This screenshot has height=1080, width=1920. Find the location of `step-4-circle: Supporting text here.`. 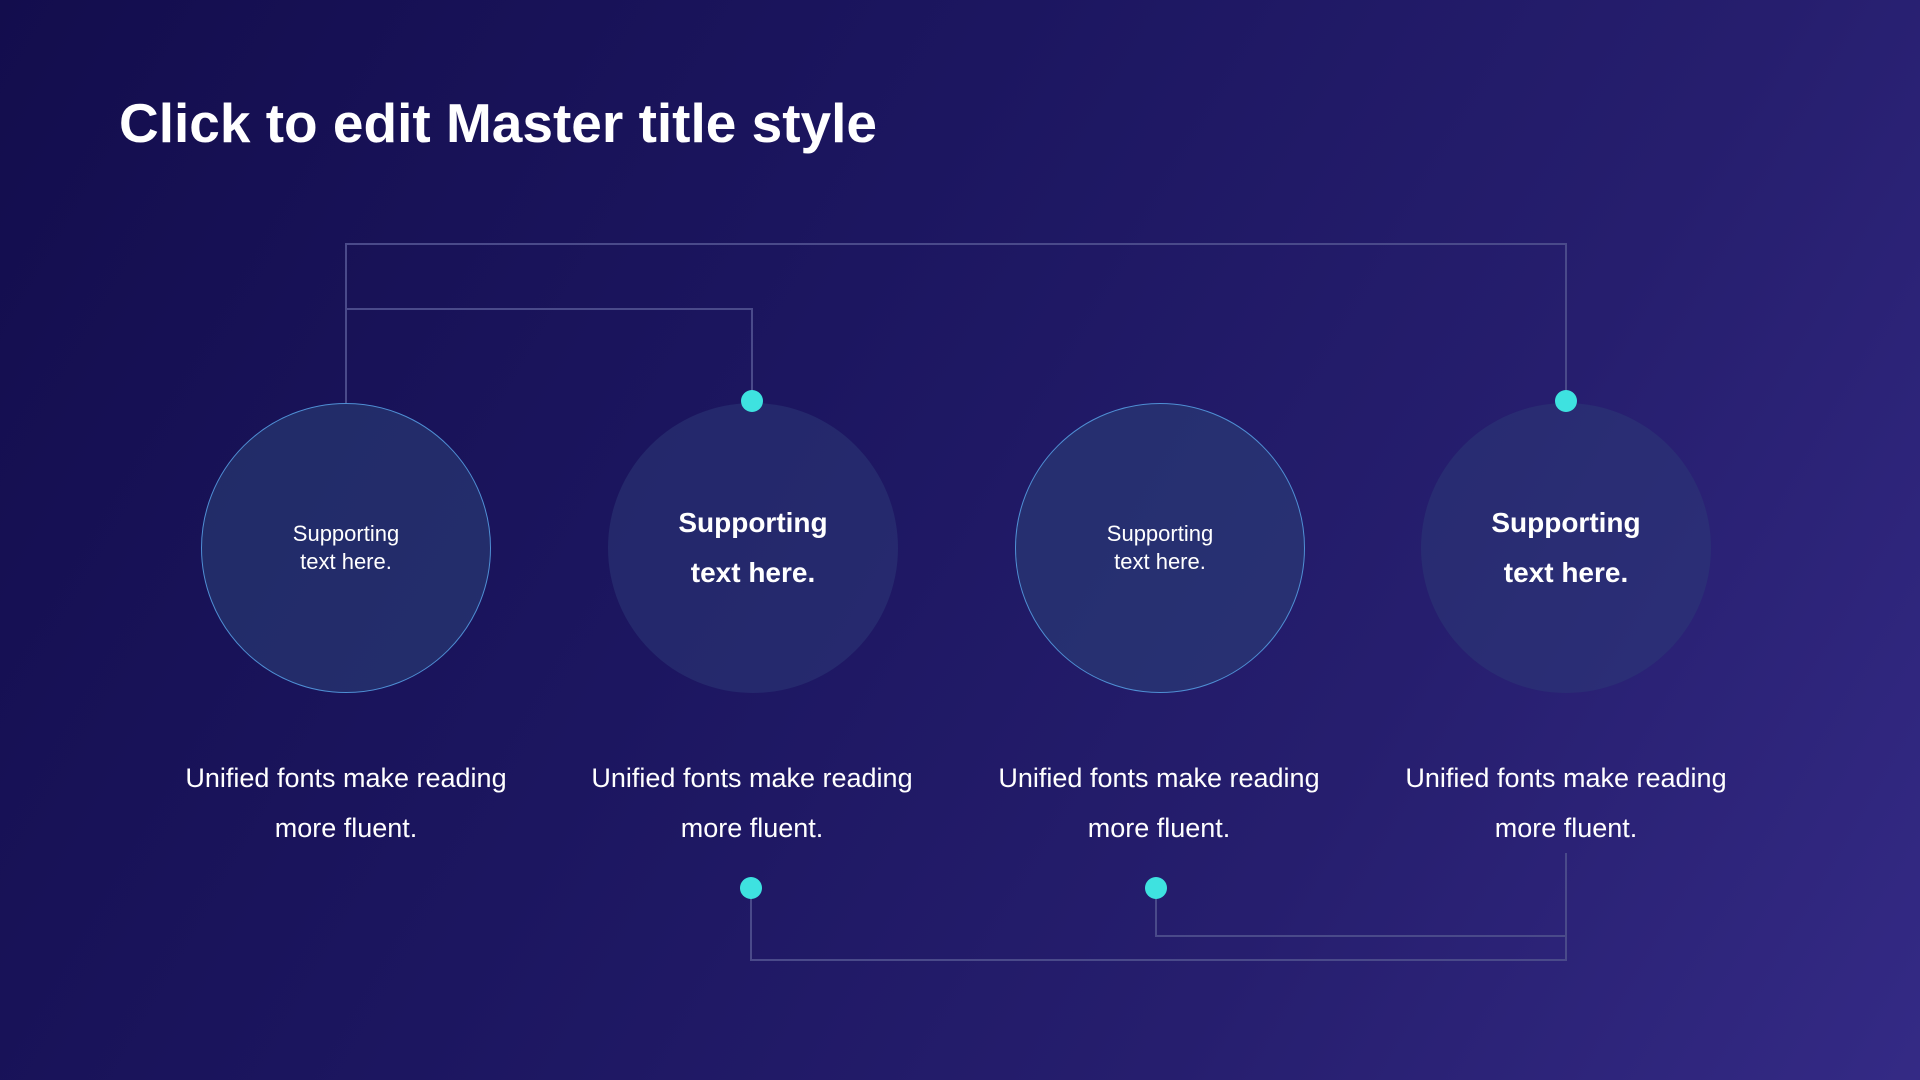

step-4-circle: Supporting text here. is located at coordinates (1566, 548).